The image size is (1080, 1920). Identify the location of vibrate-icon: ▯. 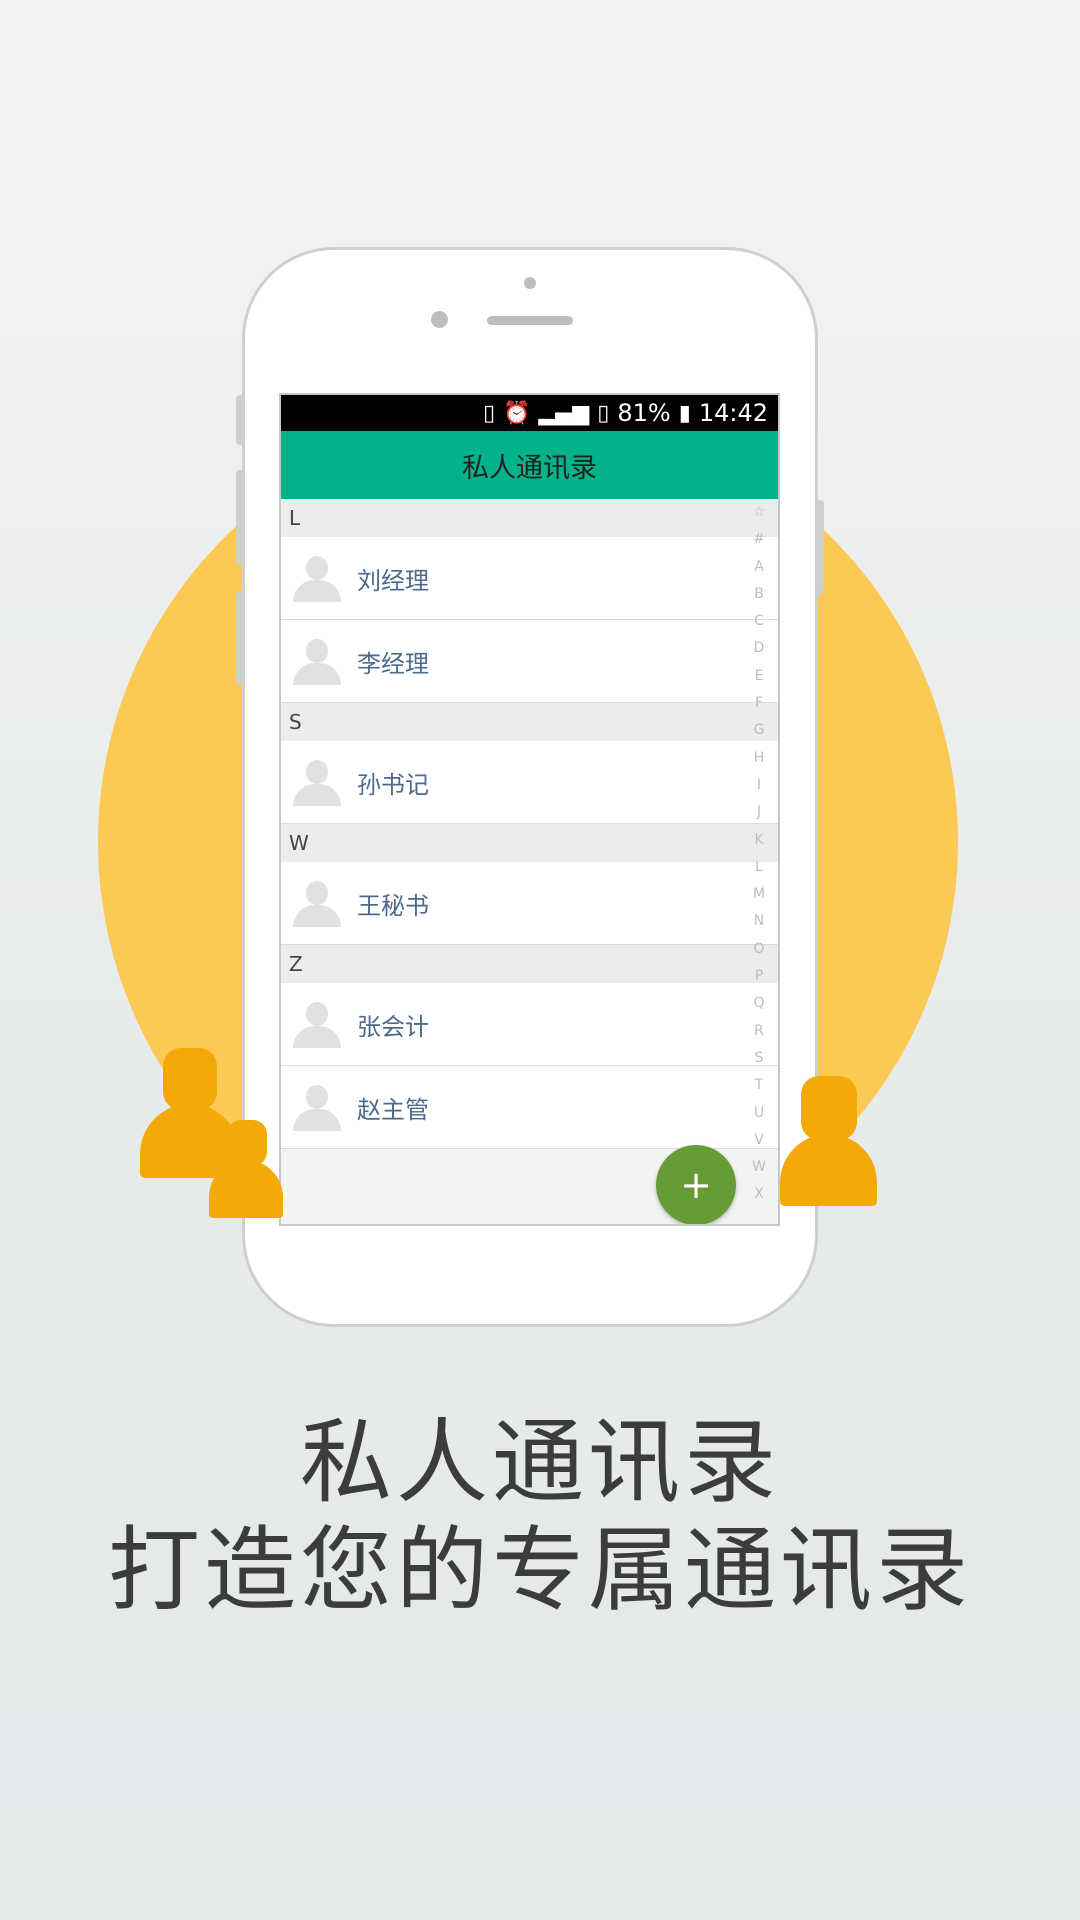
(489, 413).